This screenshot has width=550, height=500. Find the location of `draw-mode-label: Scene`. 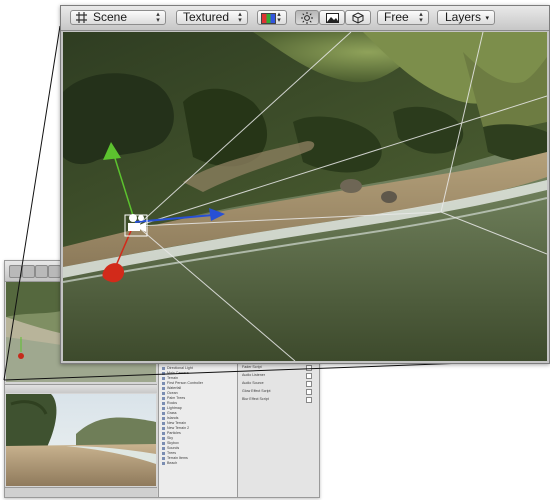

draw-mode-label: Scene is located at coordinates (110, 17).